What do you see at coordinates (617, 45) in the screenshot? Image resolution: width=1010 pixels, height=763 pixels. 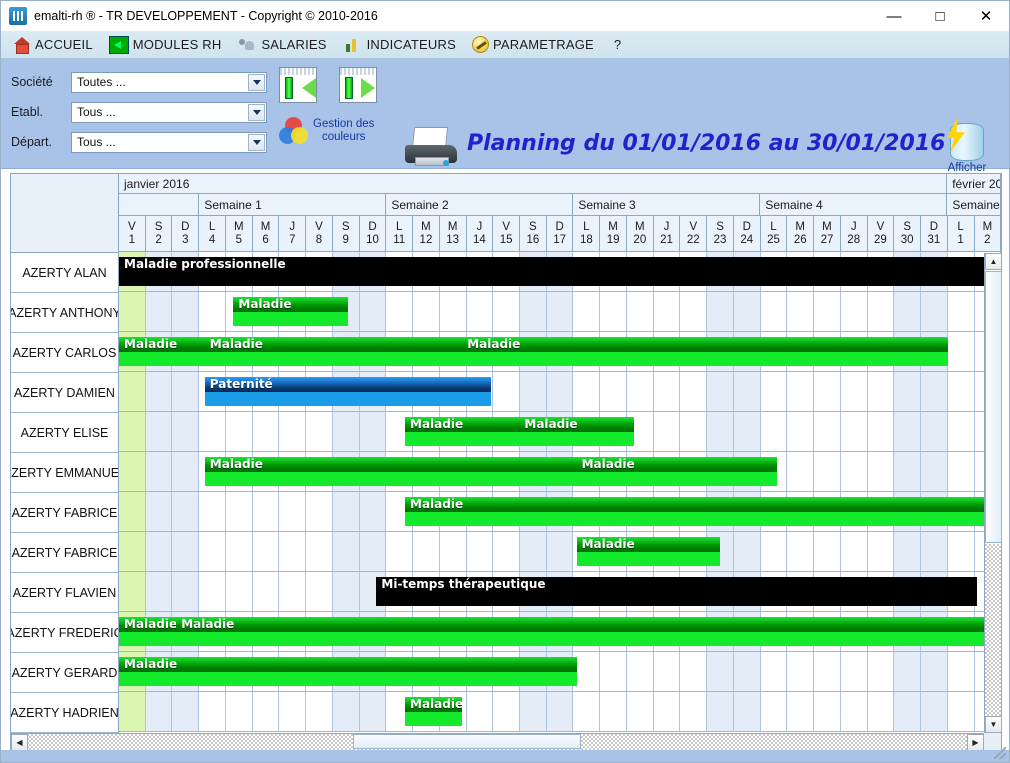 I see `menu-item-help: ?` at bounding box center [617, 45].